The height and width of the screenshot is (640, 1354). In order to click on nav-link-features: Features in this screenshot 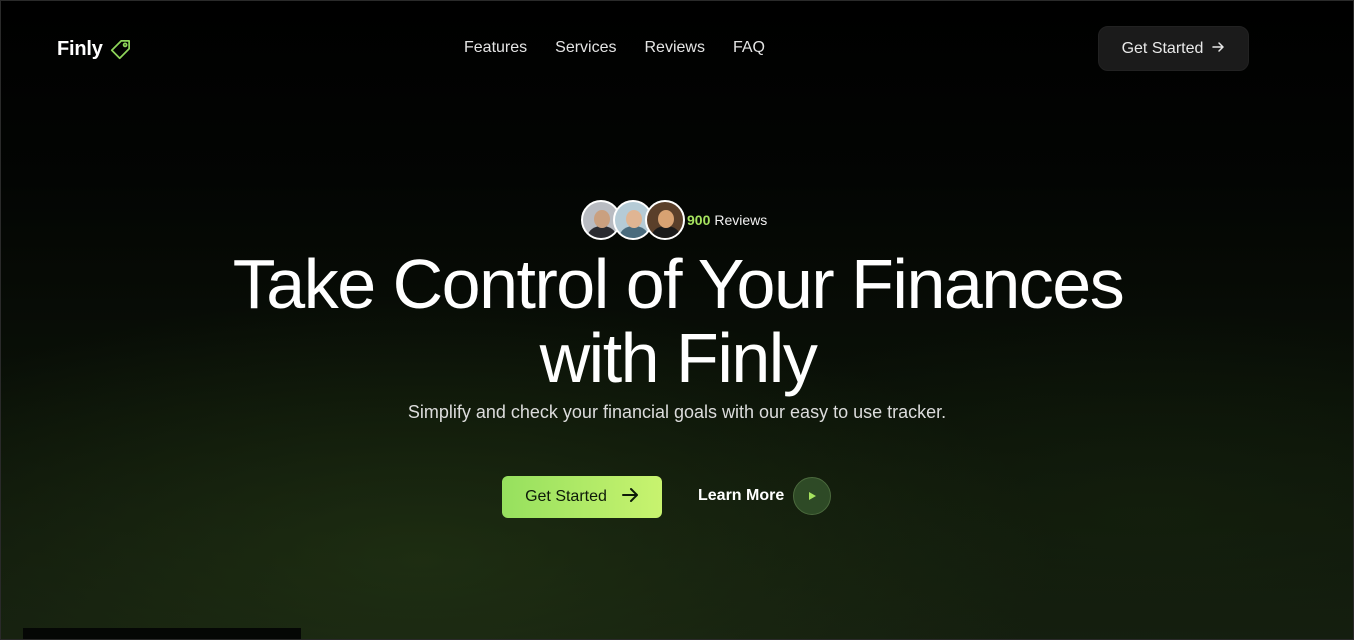, I will do `click(495, 48)`.